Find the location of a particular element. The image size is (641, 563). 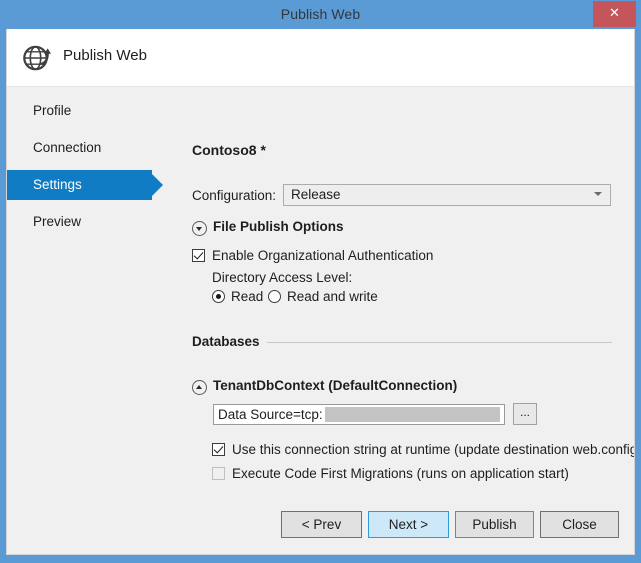

sidebar-item-label: Connection is located at coordinates (67, 147).